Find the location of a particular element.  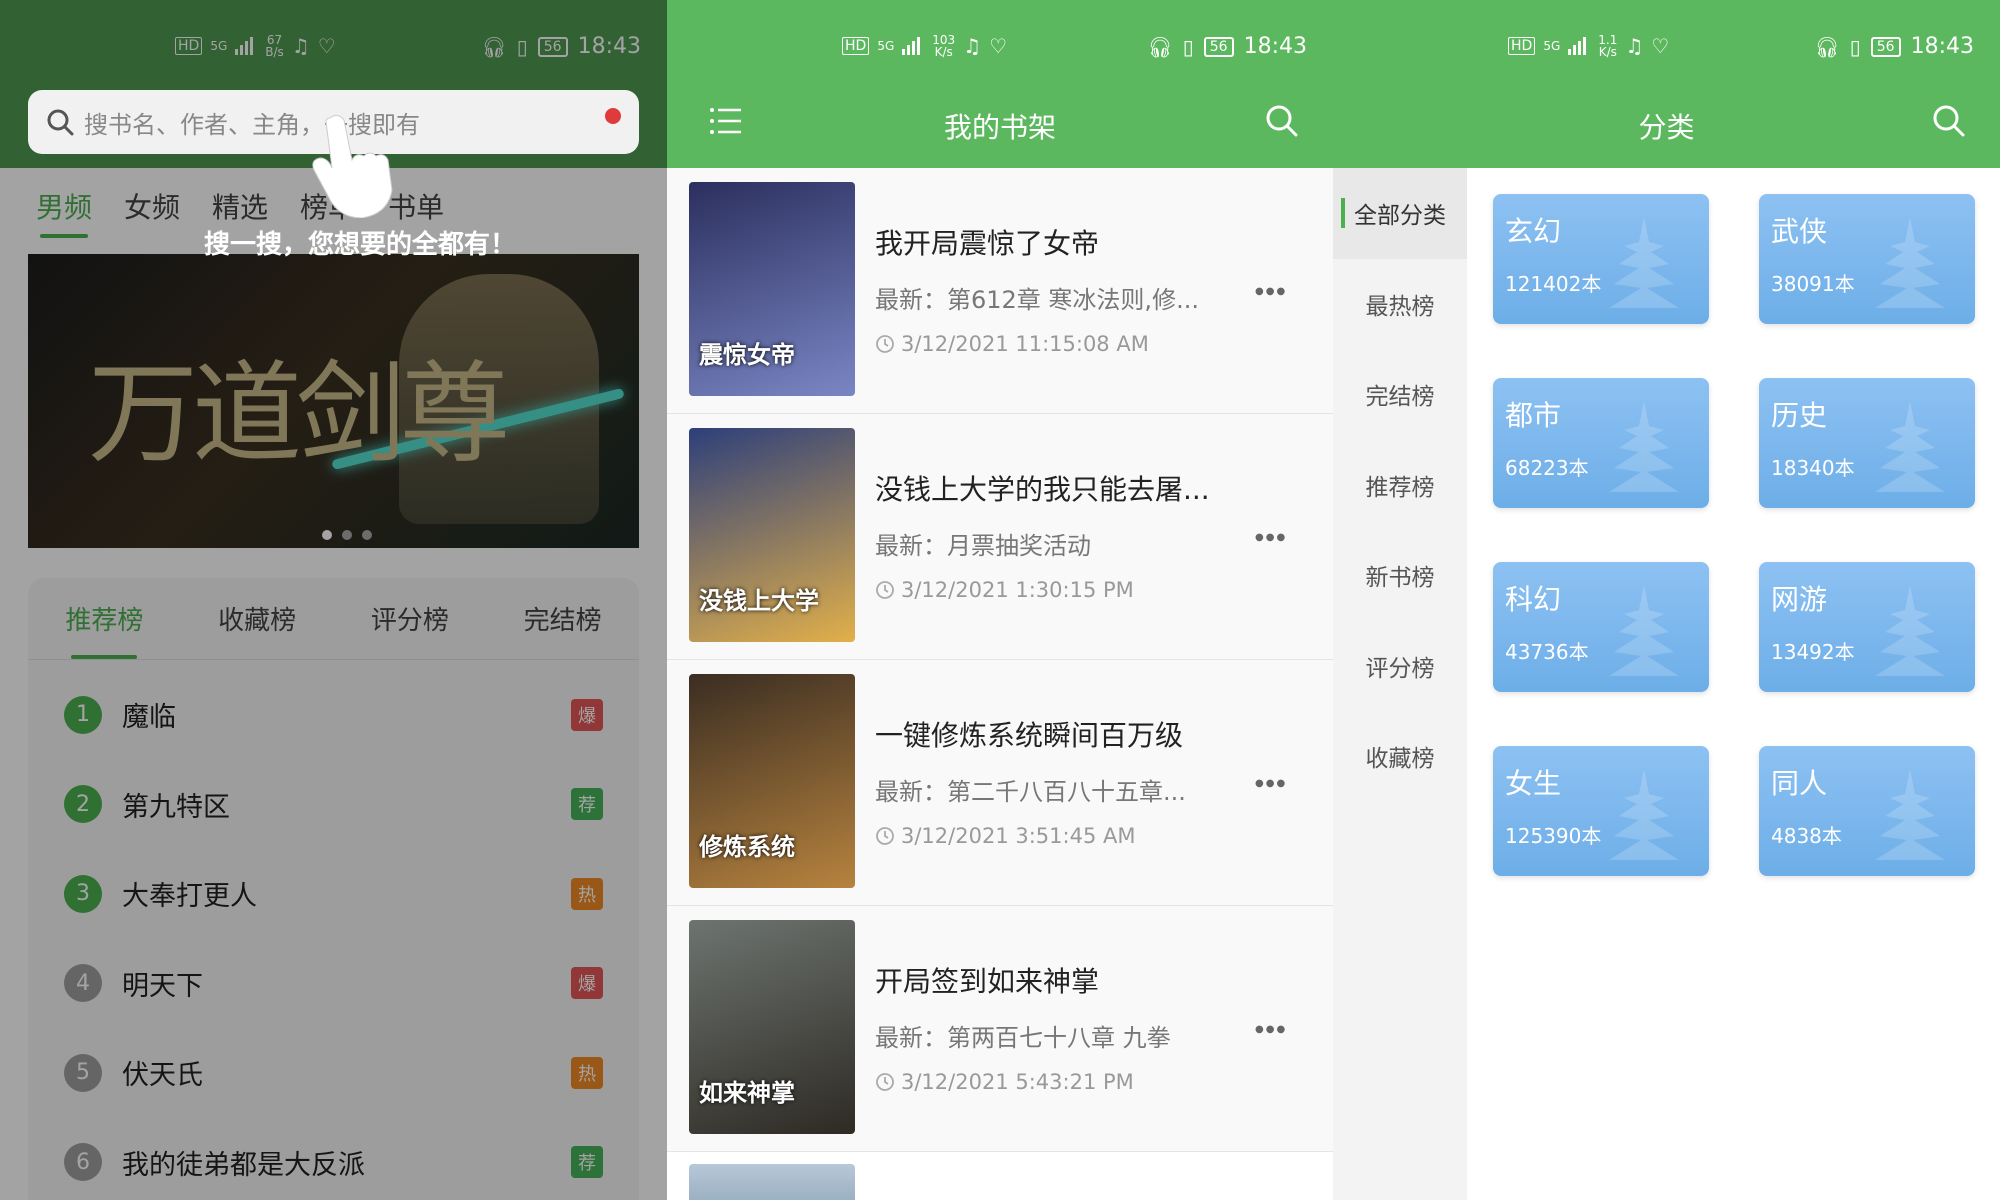

category-card: 女生 125390本 is located at coordinates (1601, 811).